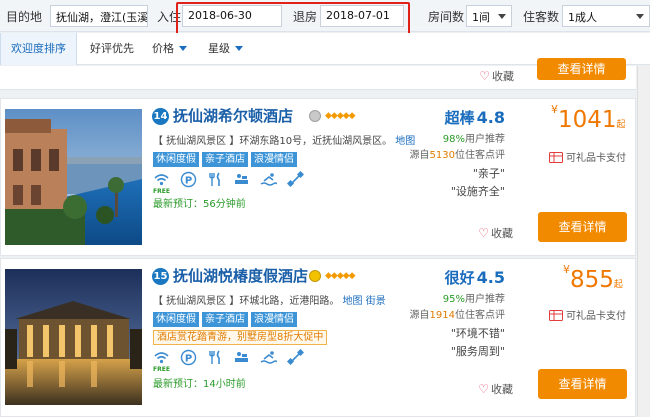  I want to click on sort-star: 星级, so click(225, 49).